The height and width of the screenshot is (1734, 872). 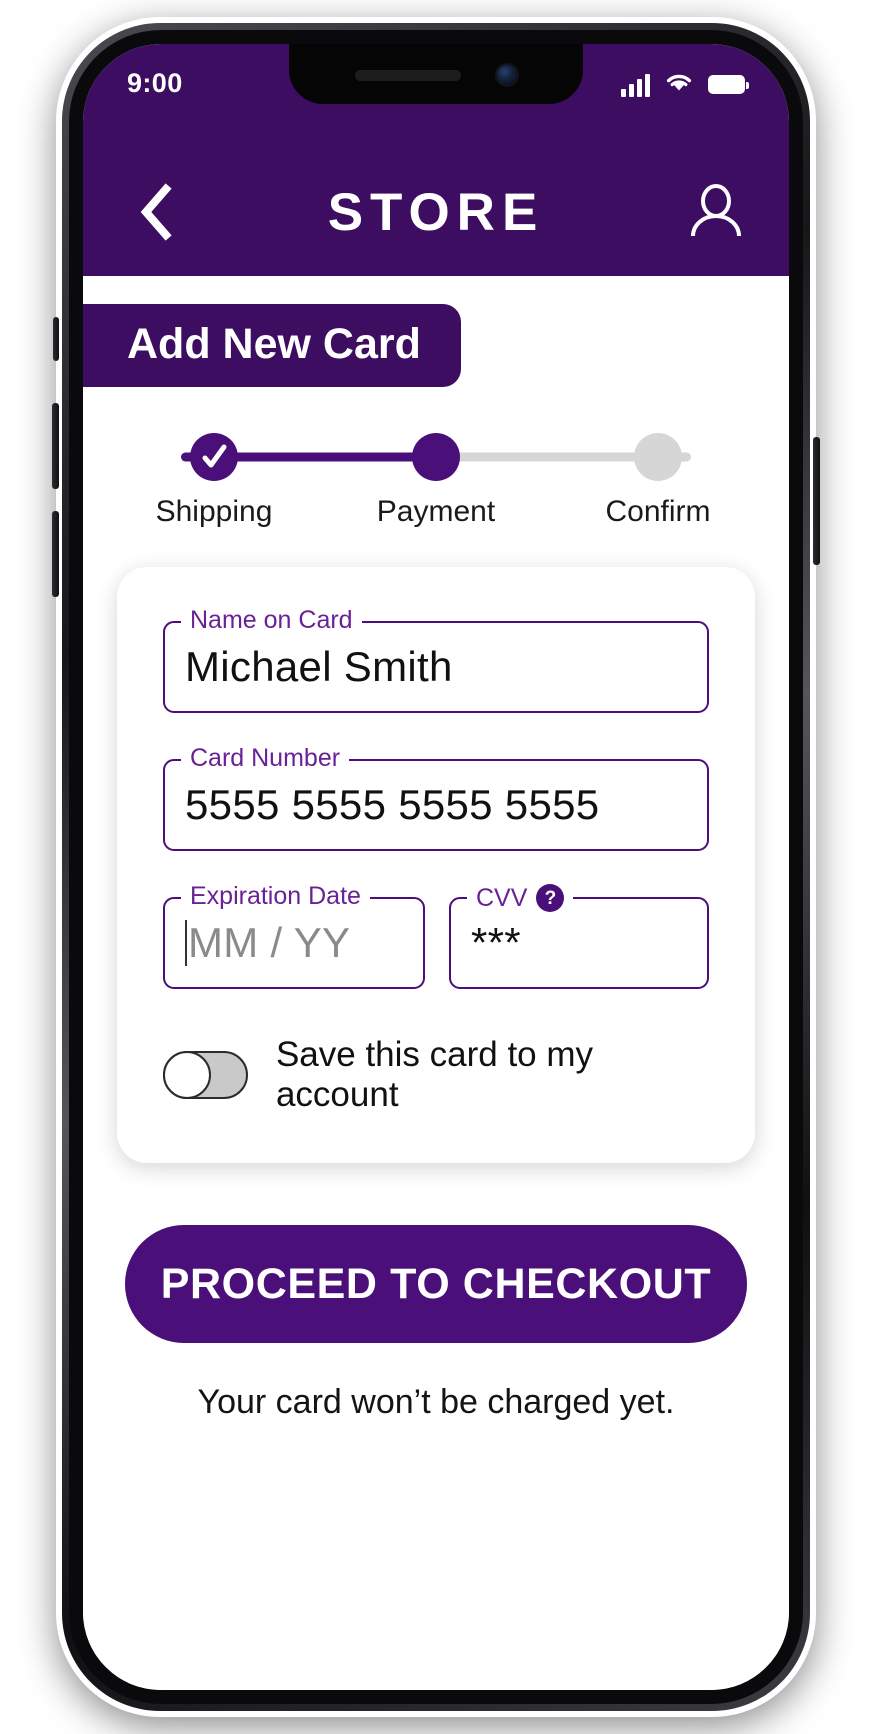 I want to click on volume-up-button, so click(x=55, y=446).